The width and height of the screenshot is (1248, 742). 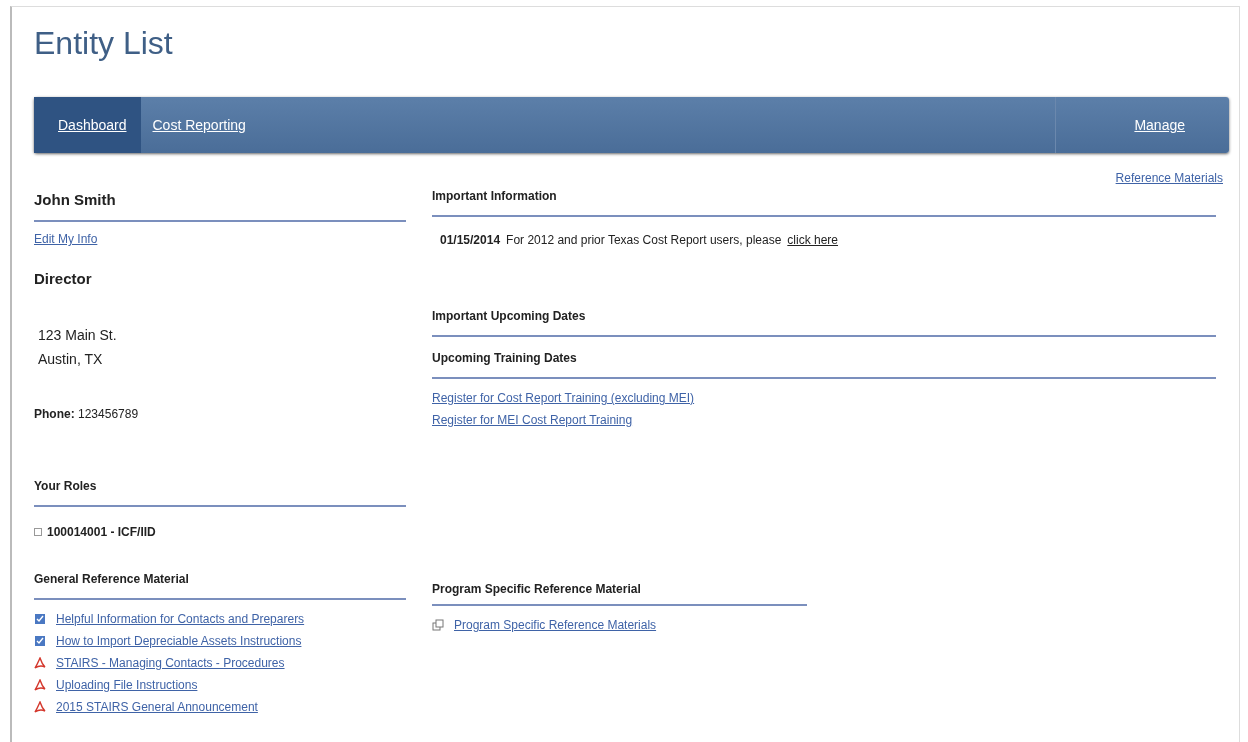 What do you see at coordinates (470, 240) in the screenshot?
I see `notice-date: 01/15/2014` at bounding box center [470, 240].